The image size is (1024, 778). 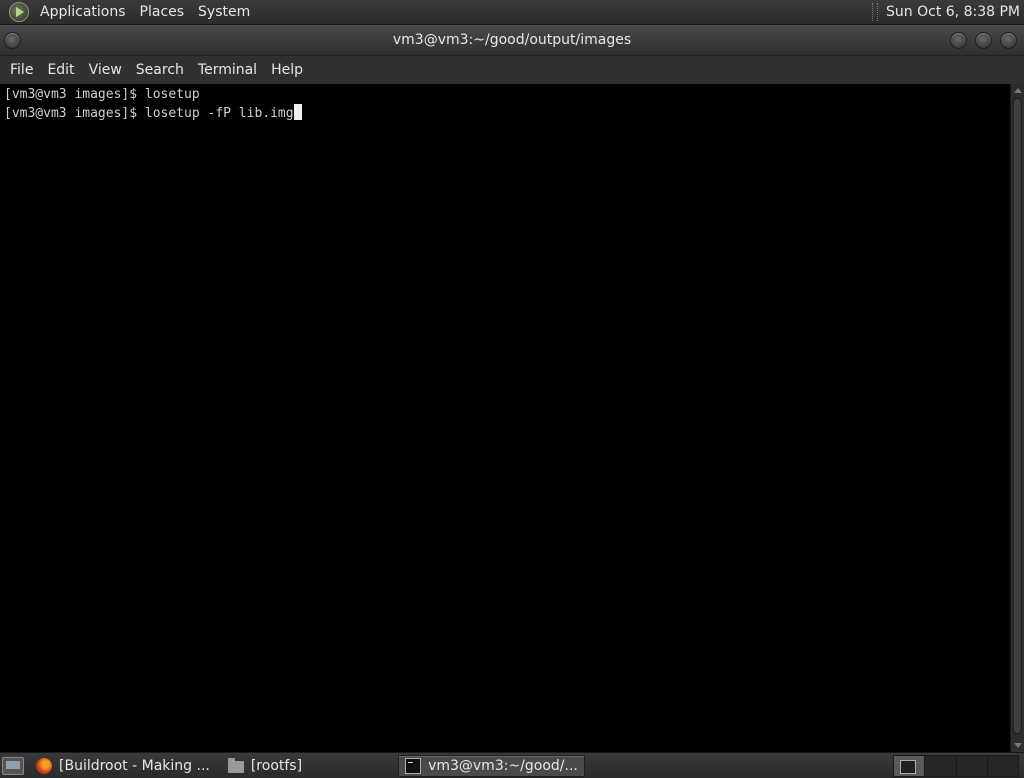 I want to click on maximize-button, so click(x=983, y=40).